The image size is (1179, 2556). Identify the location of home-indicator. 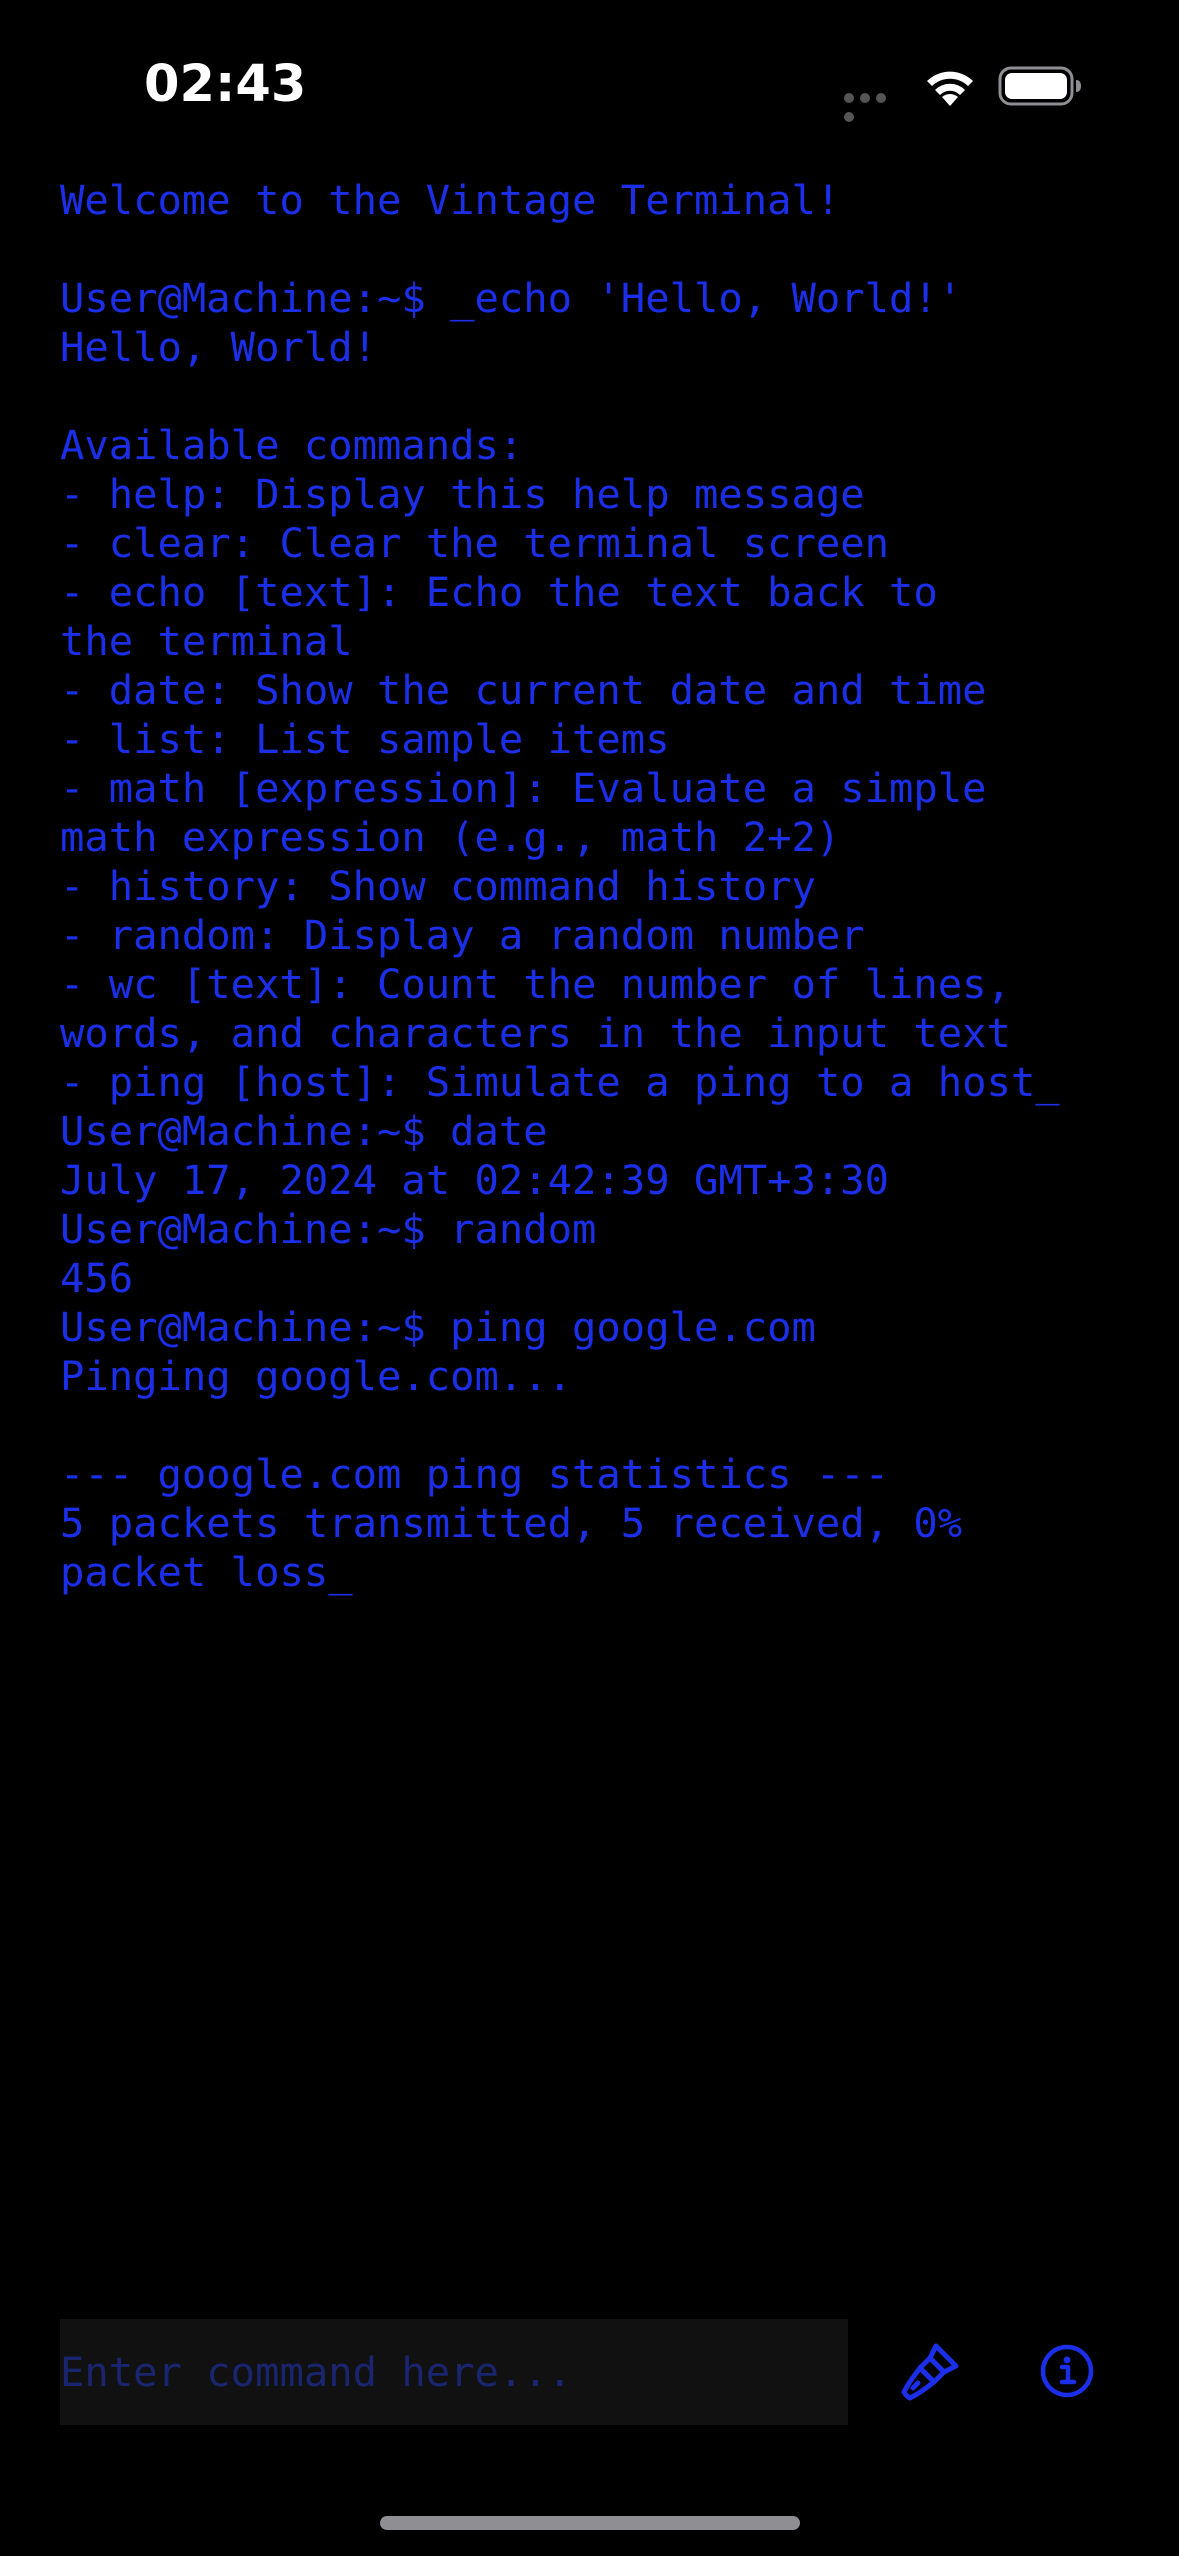
(590, 2523).